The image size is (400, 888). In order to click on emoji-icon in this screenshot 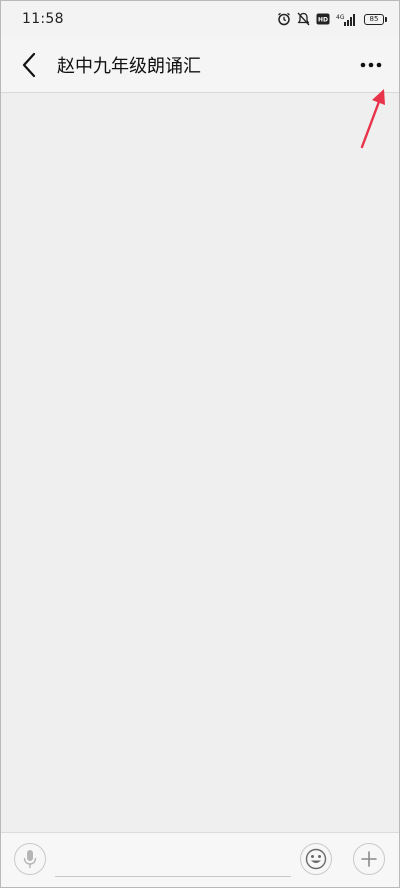, I will do `click(316, 859)`.